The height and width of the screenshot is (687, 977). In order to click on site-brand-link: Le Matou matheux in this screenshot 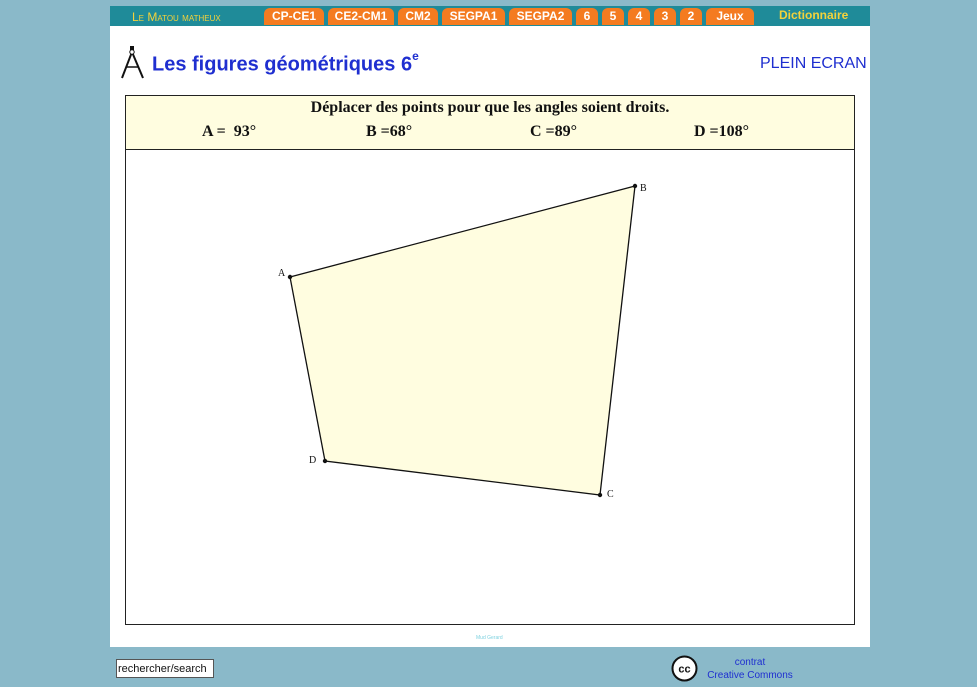, I will do `click(176, 17)`.